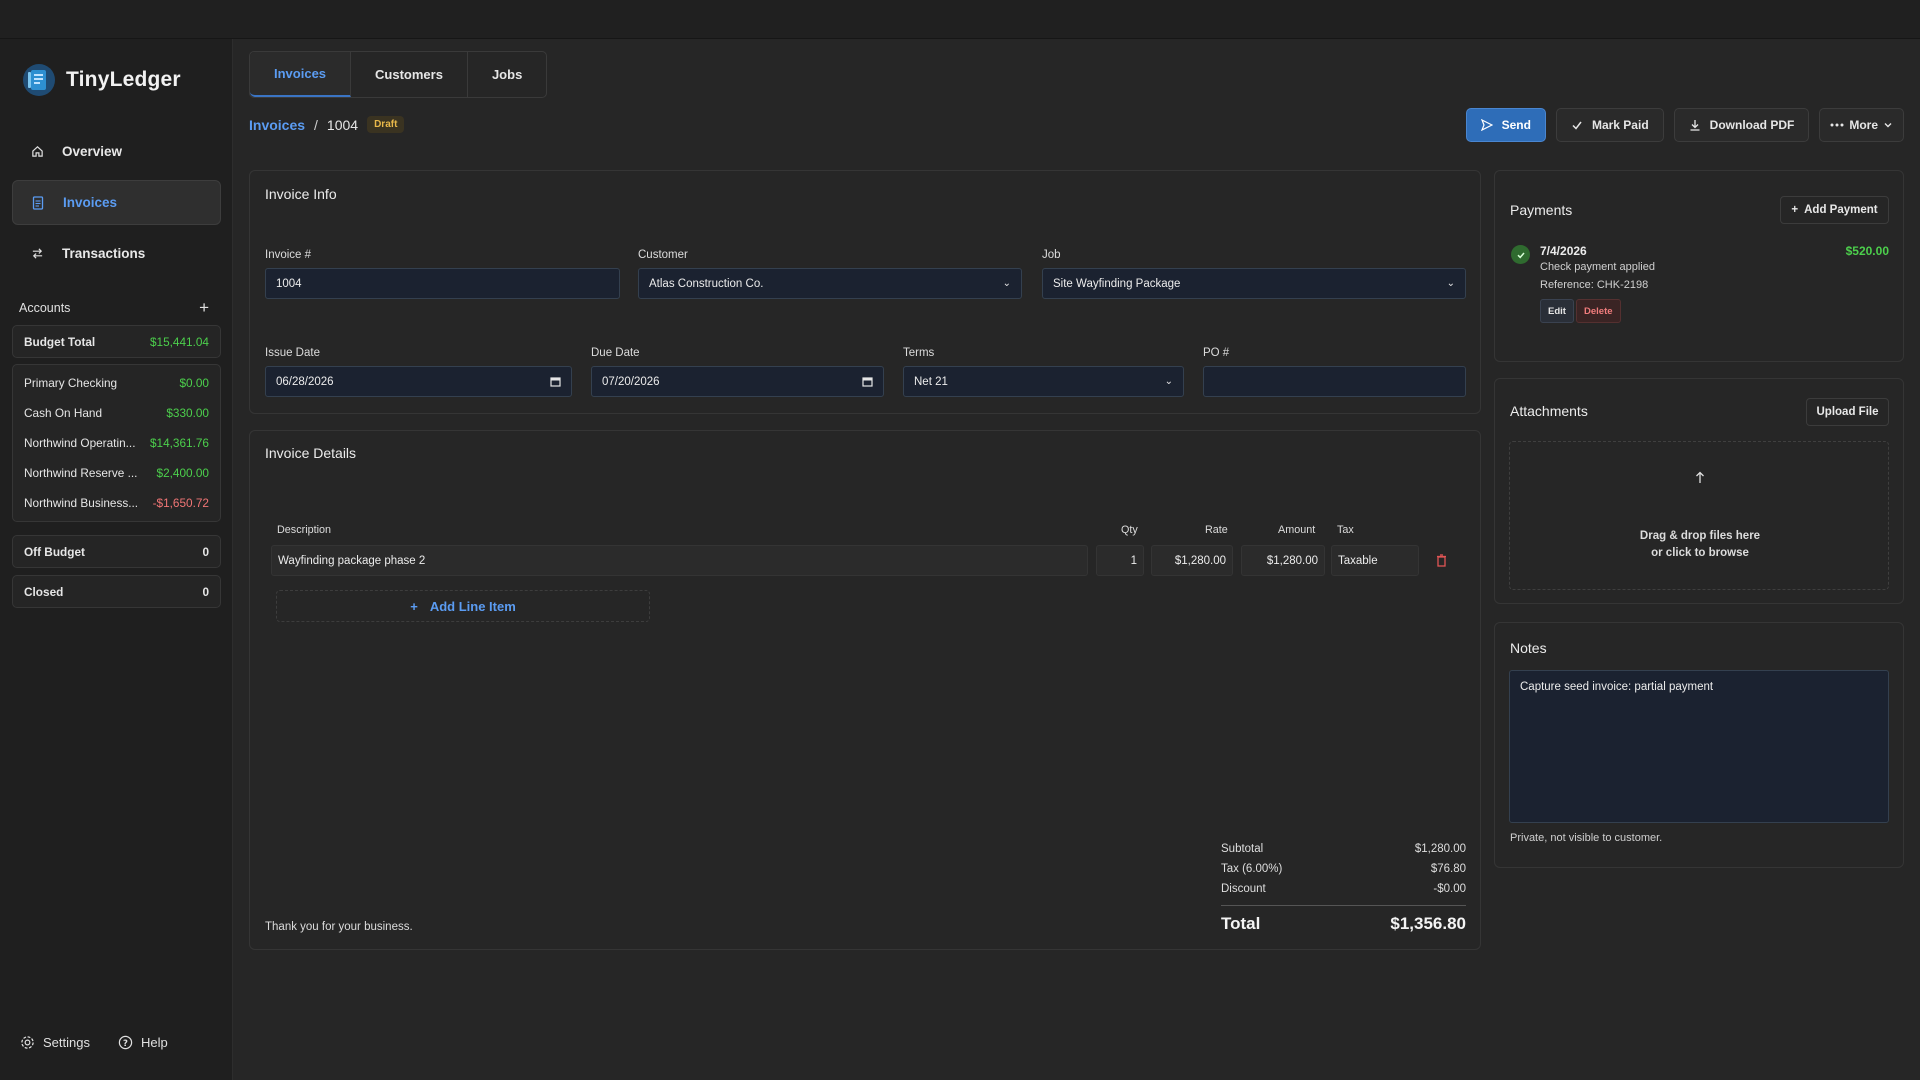 The height and width of the screenshot is (1080, 1920). Describe the element at coordinates (116, 503) in the screenshot. I see `account-item: Northwind Business... -$1,650.72` at that location.